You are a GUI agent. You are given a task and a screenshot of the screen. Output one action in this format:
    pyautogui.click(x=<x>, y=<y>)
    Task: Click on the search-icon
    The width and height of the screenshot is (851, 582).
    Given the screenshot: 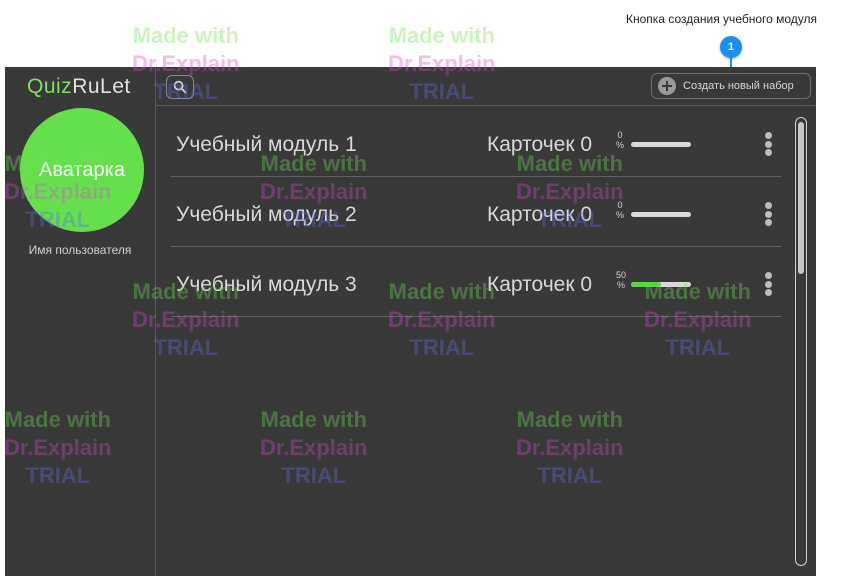 What is the action you would take?
    pyautogui.click(x=180, y=87)
    